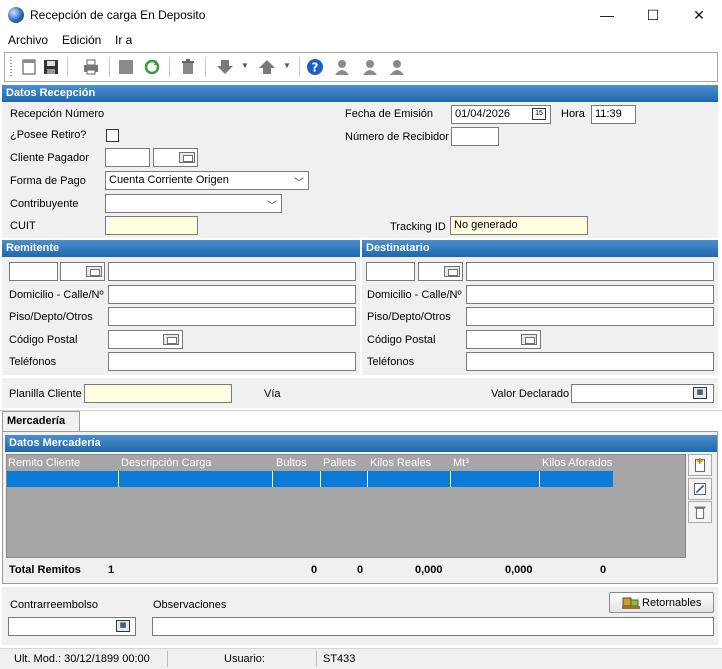 The width and height of the screenshot is (722, 669). I want to click on calendar-icon: 15, so click(539, 114).